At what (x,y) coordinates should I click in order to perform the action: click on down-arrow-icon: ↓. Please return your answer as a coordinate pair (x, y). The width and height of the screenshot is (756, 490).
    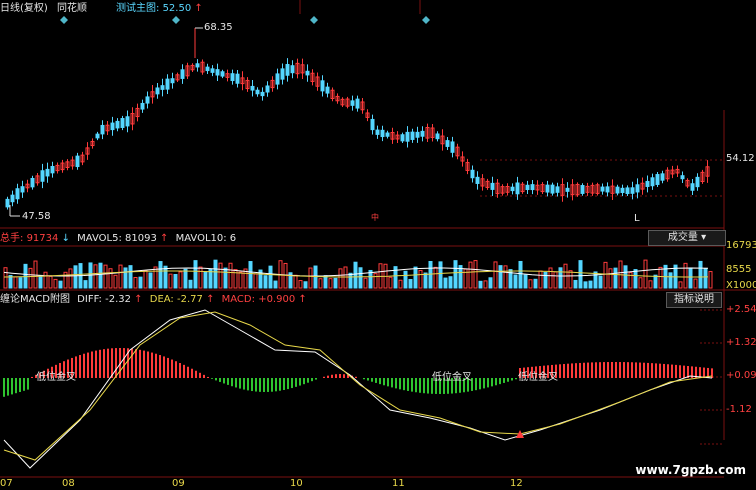
    Looking at the image, I should click on (65, 238).